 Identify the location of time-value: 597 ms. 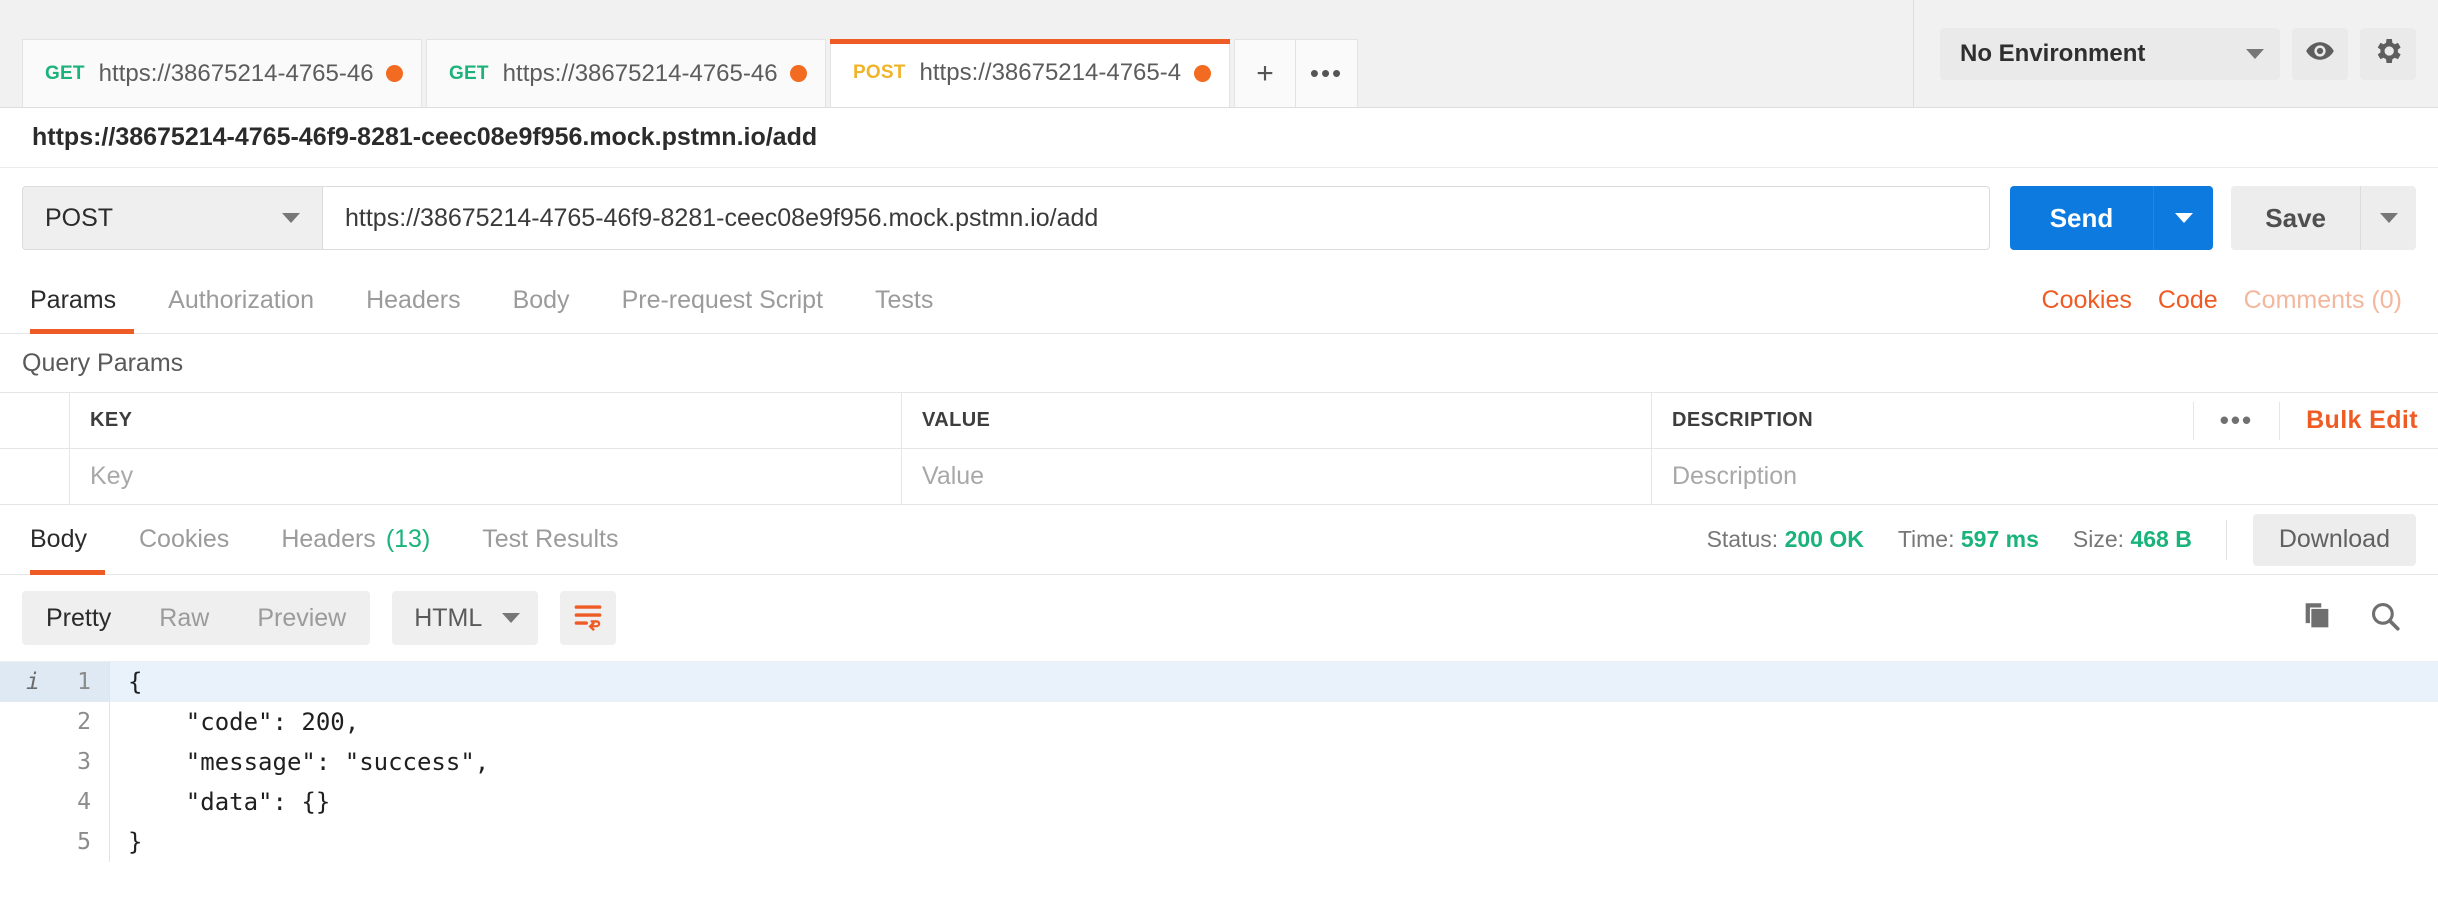
(1999, 539).